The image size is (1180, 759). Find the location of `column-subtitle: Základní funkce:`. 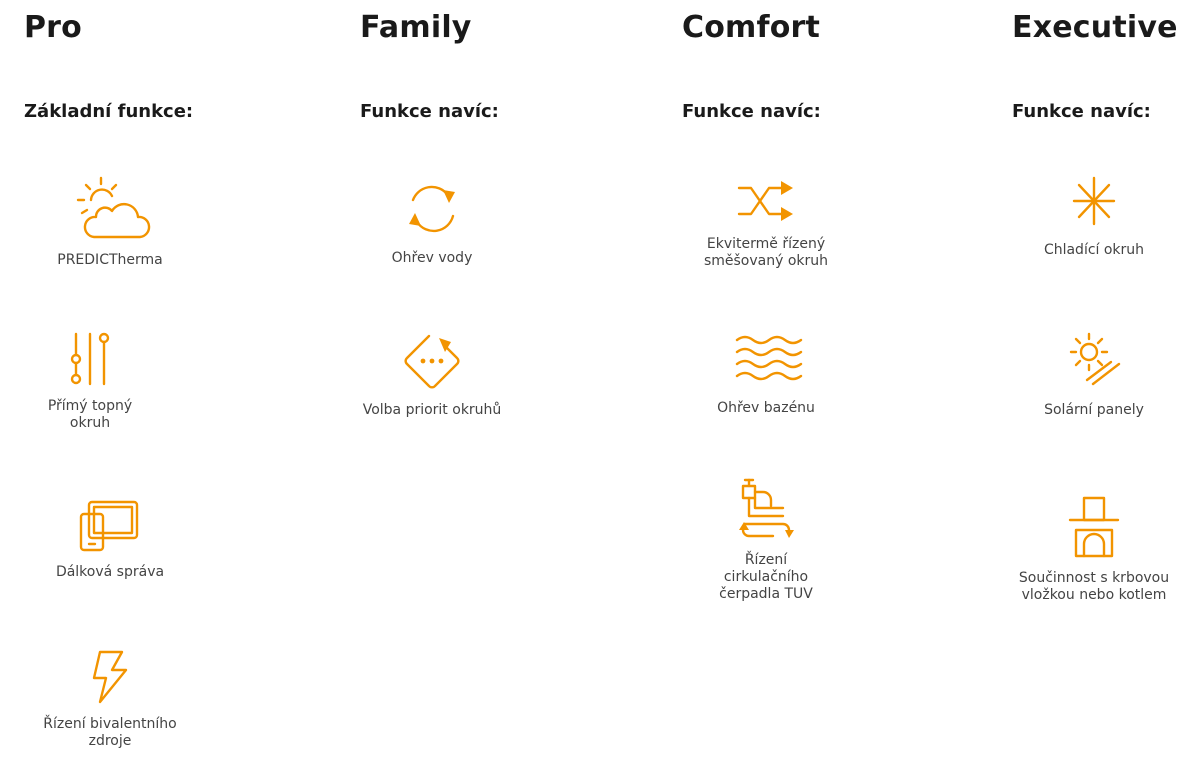

column-subtitle: Základní funkce: is located at coordinates (109, 111).